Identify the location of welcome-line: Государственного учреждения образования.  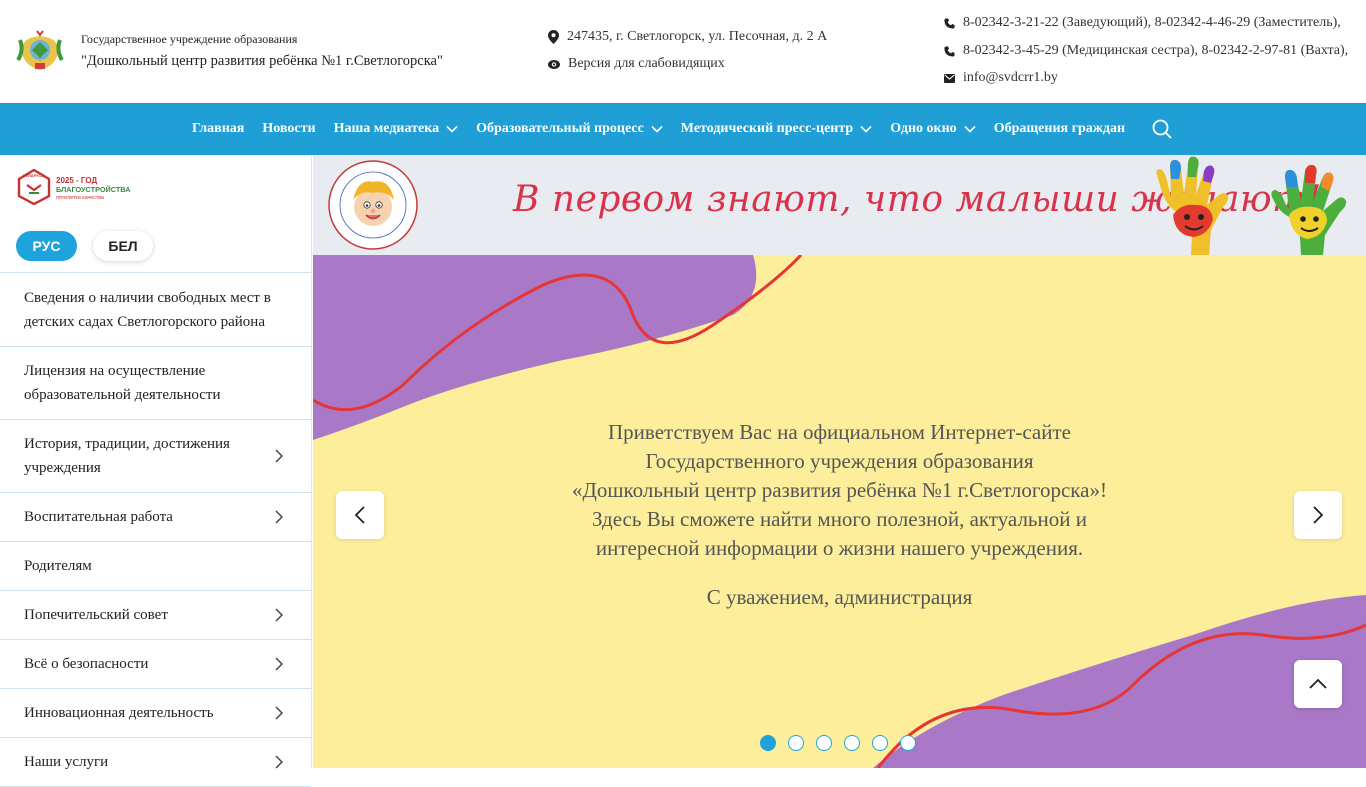
(839, 461).